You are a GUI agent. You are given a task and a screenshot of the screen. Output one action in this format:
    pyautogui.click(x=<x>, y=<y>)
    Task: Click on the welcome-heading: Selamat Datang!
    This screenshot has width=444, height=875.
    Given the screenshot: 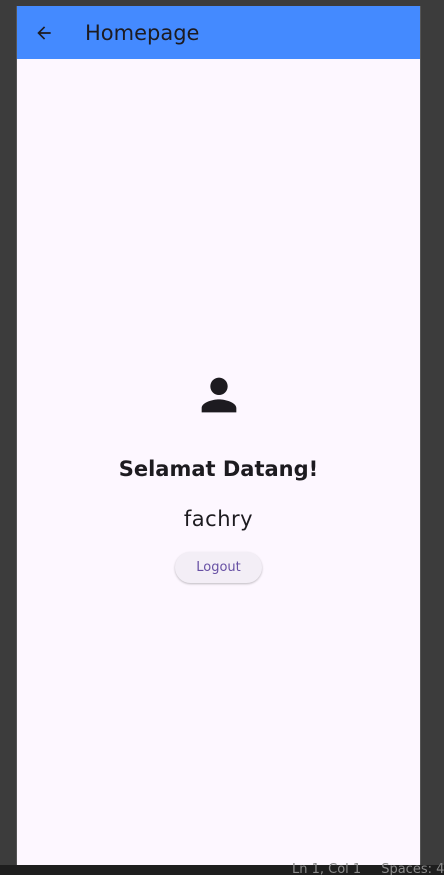 What is the action you would take?
    pyautogui.click(x=218, y=469)
    